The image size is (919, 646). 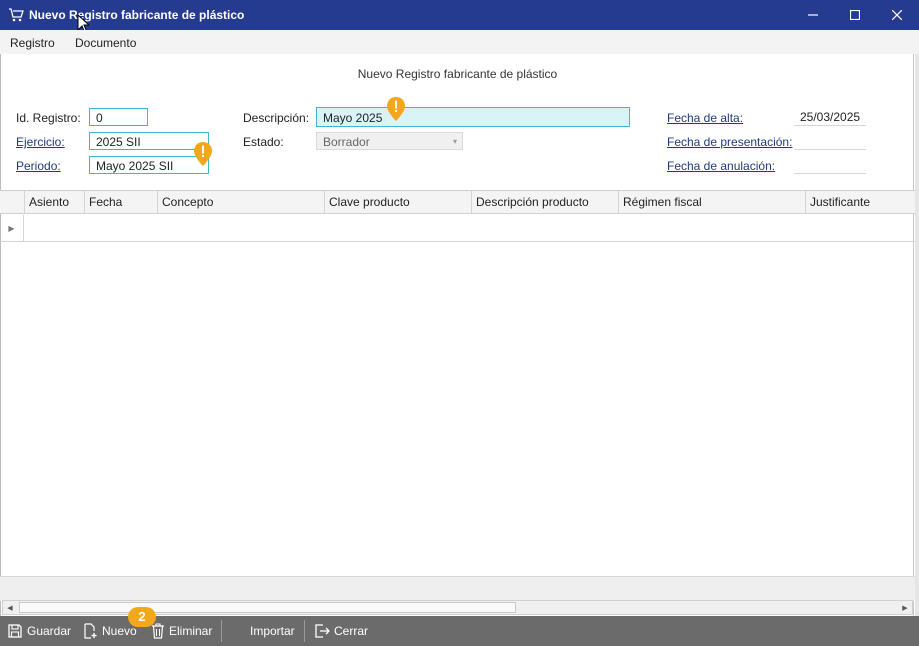 I want to click on estado-select: Borrador ▾, so click(x=389, y=141).